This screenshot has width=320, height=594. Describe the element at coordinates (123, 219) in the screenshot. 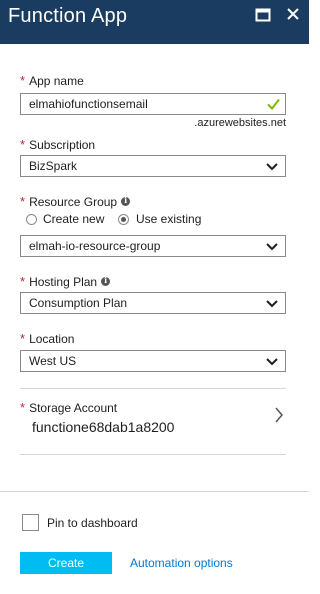

I see `use-existing-radio` at that location.